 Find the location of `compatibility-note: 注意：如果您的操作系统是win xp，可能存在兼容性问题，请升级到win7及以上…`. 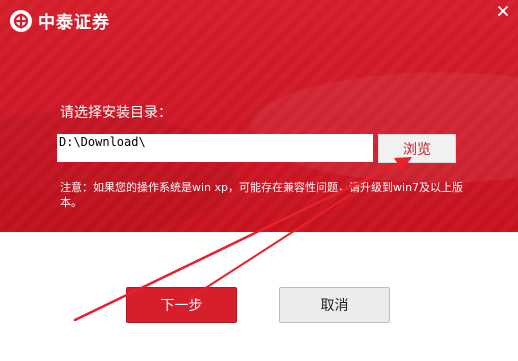

compatibility-note: 注意：如果您的操作系统是win xp，可能存在兼容性问题，请升级到win7及以上… is located at coordinates (262, 195).